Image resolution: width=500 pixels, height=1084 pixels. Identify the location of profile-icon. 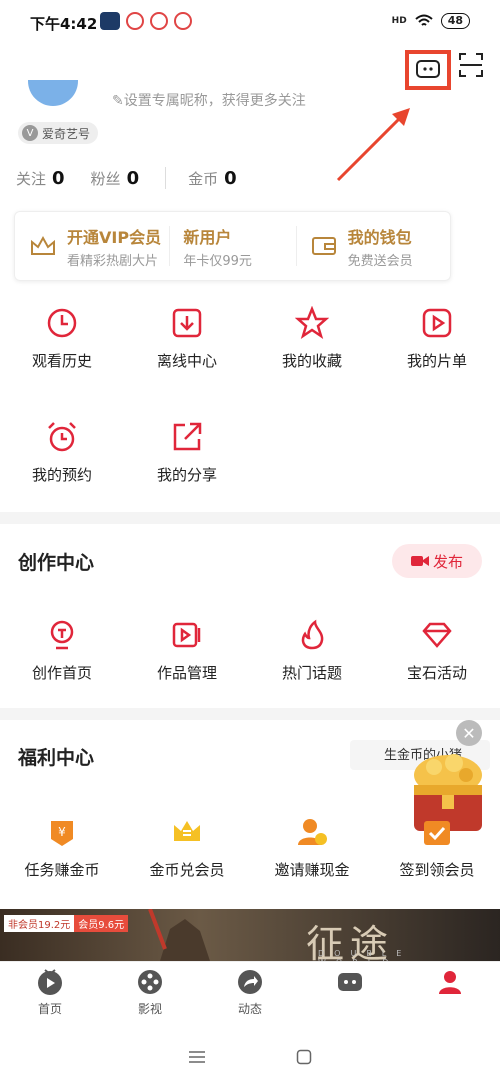
(450, 982).